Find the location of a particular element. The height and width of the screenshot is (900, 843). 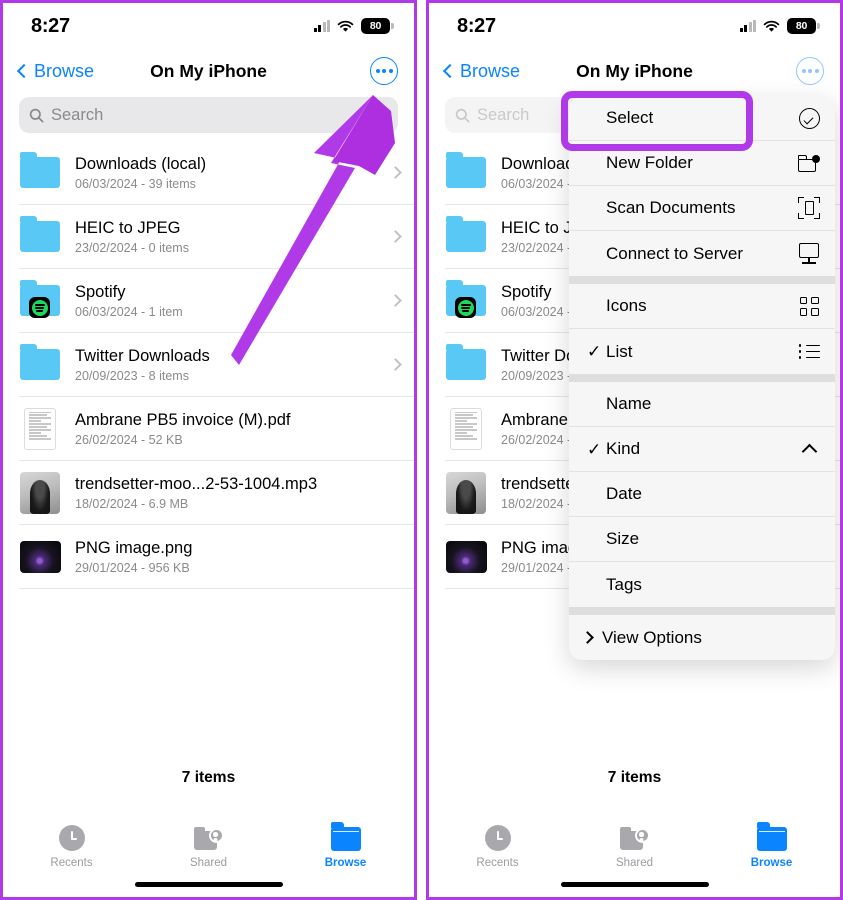

wifi-icon is located at coordinates (345, 26).